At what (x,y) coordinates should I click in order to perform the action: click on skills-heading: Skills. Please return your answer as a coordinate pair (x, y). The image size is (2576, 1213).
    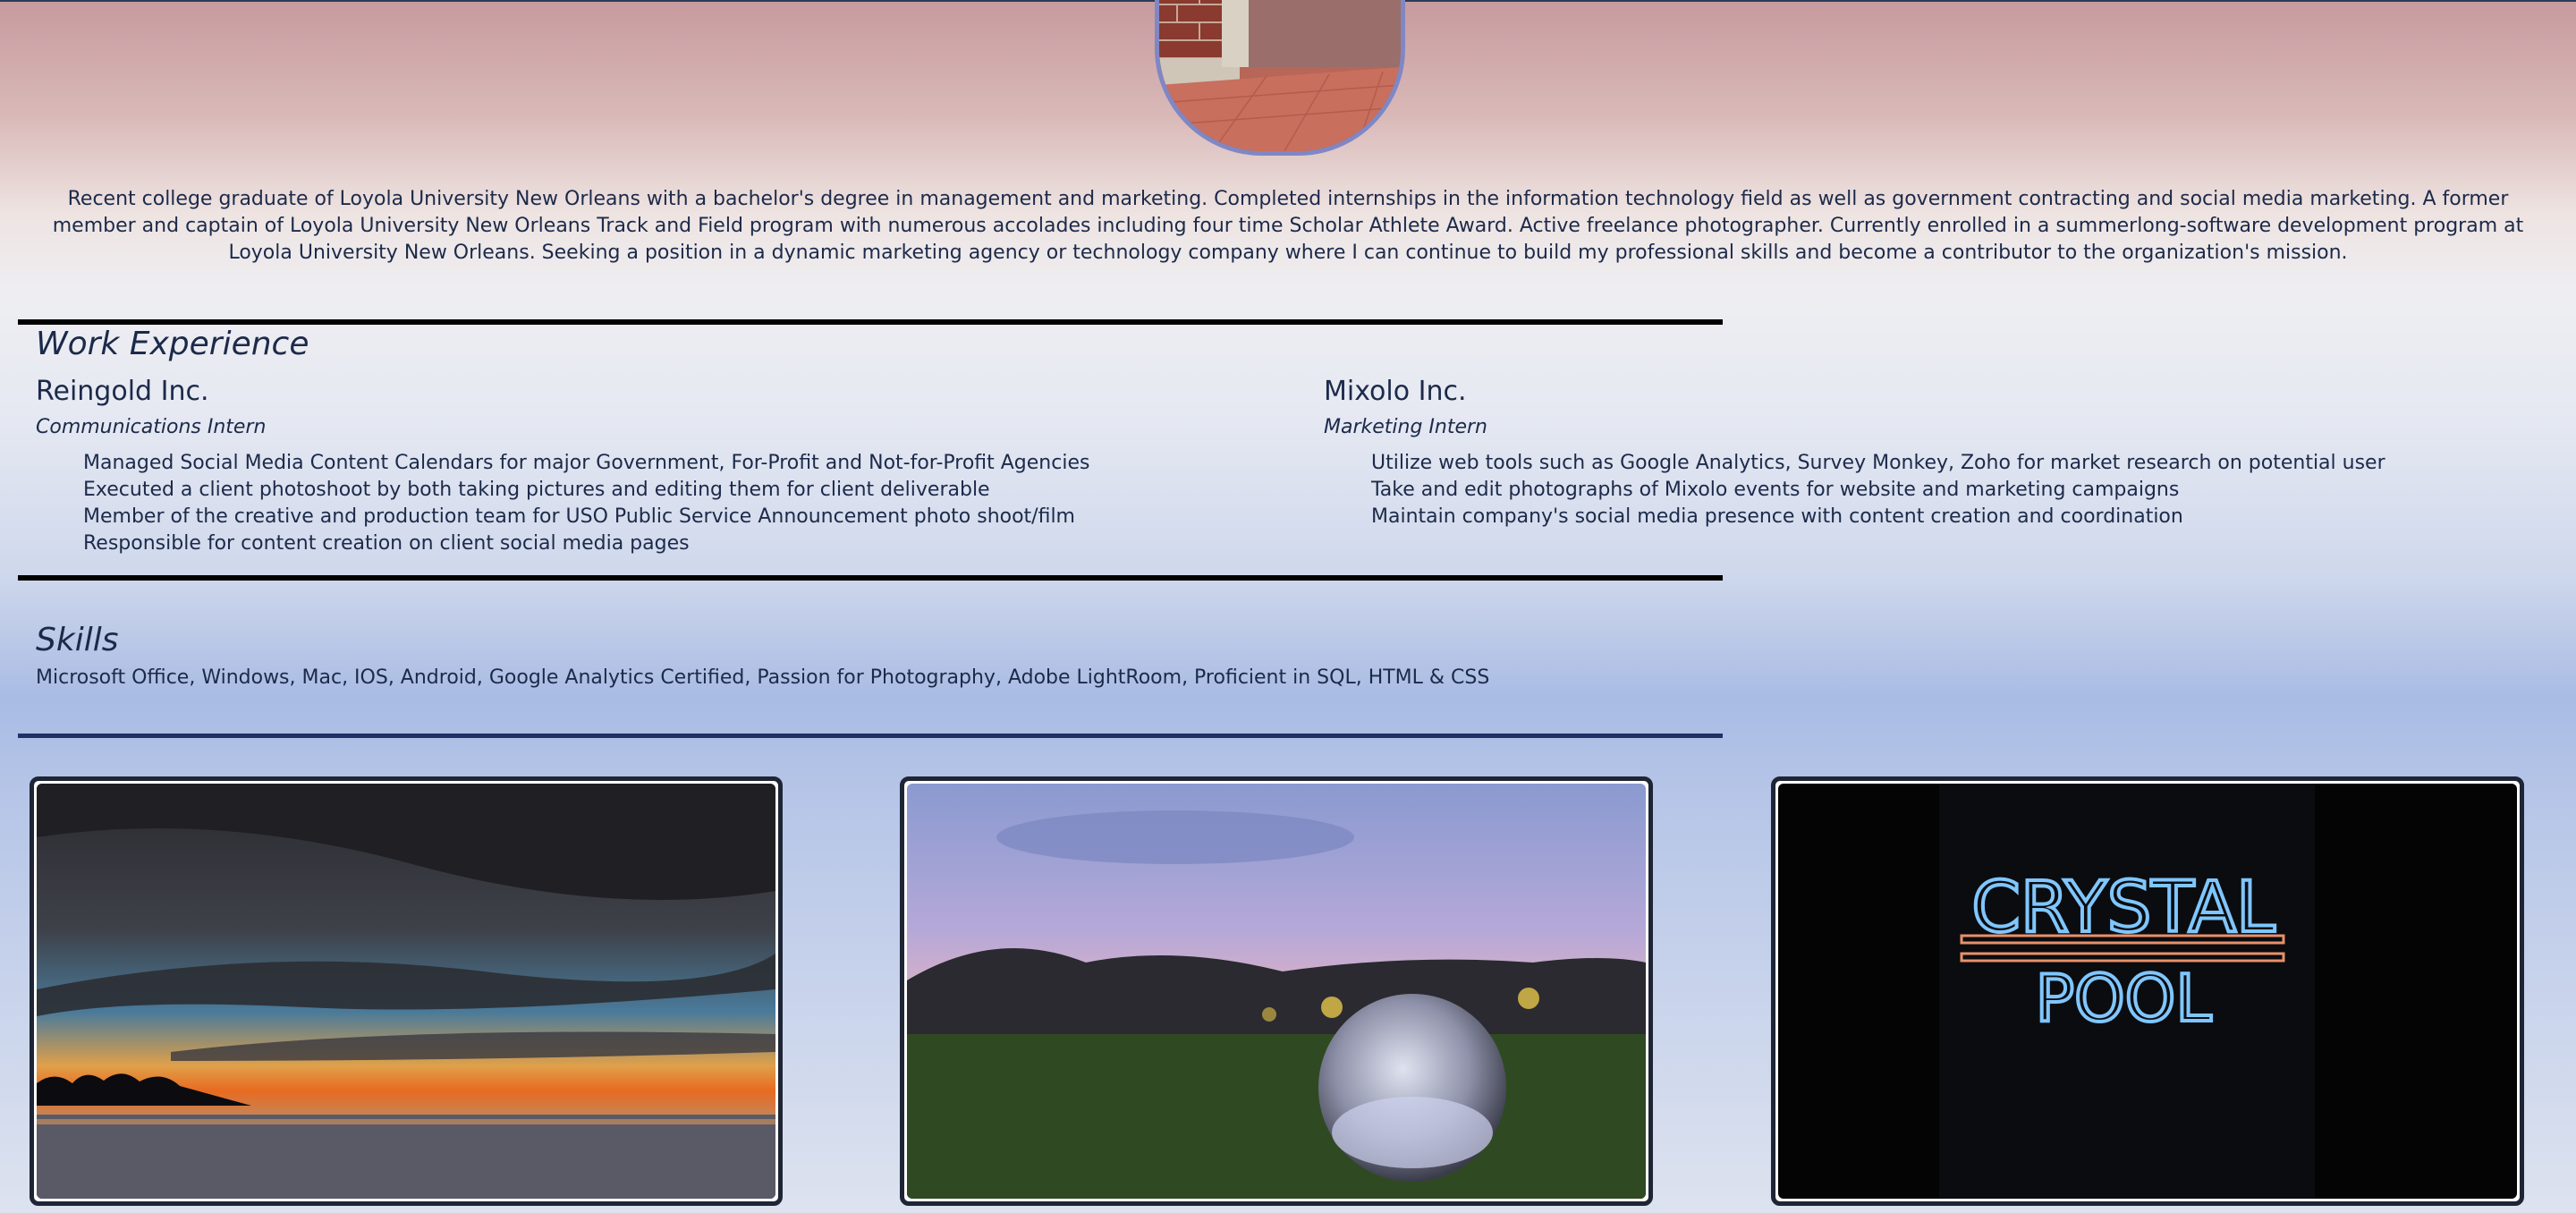
    Looking at the image, I should click on (77, 640).